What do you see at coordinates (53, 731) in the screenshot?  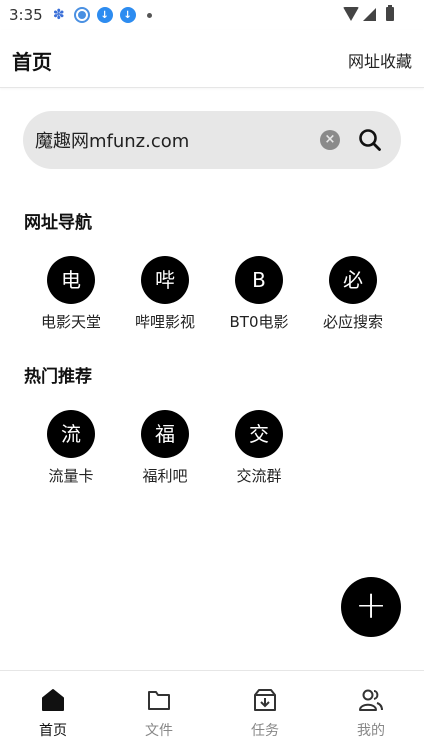 I see `nav-label: 首页` at bounding box center [53, 731].